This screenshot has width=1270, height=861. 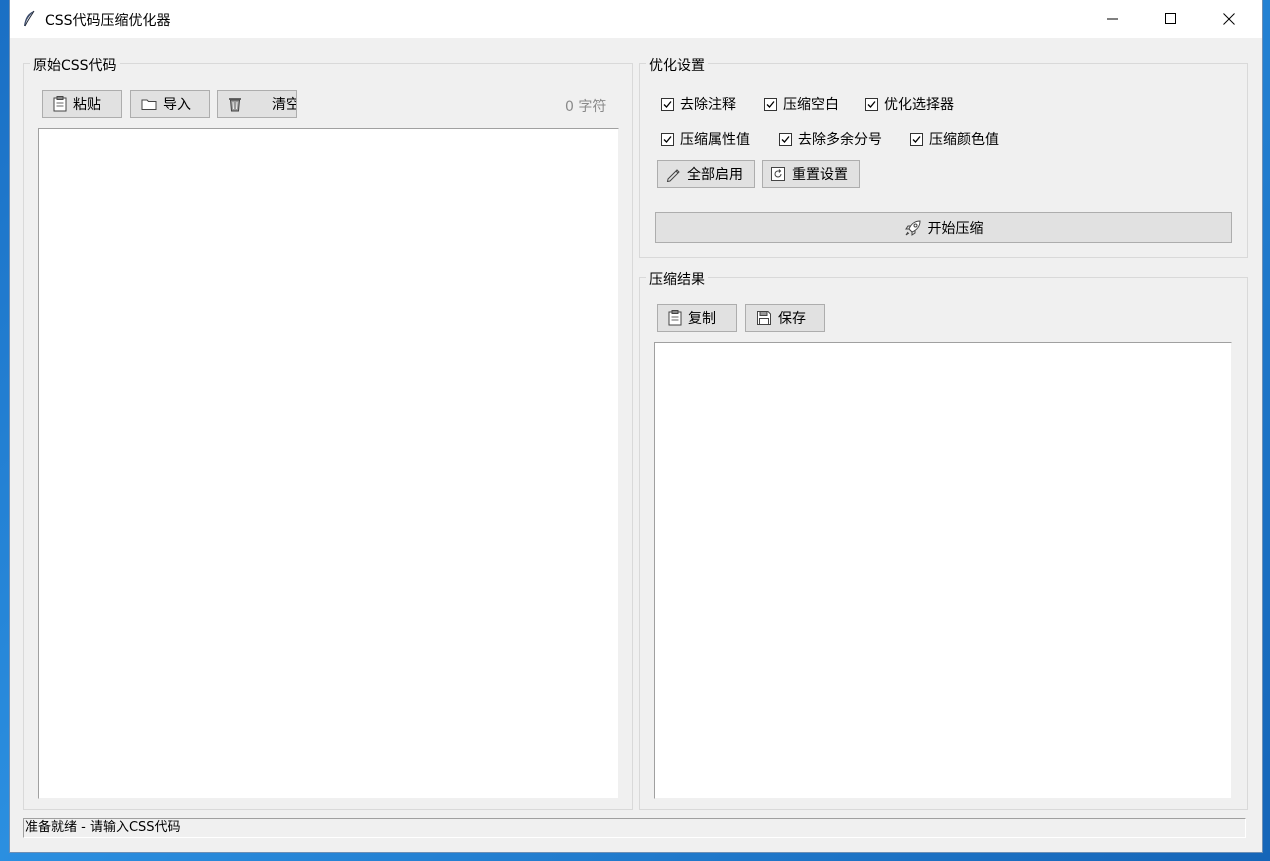 I want to click on copy-button: 复制, so click(x=697, y=318).